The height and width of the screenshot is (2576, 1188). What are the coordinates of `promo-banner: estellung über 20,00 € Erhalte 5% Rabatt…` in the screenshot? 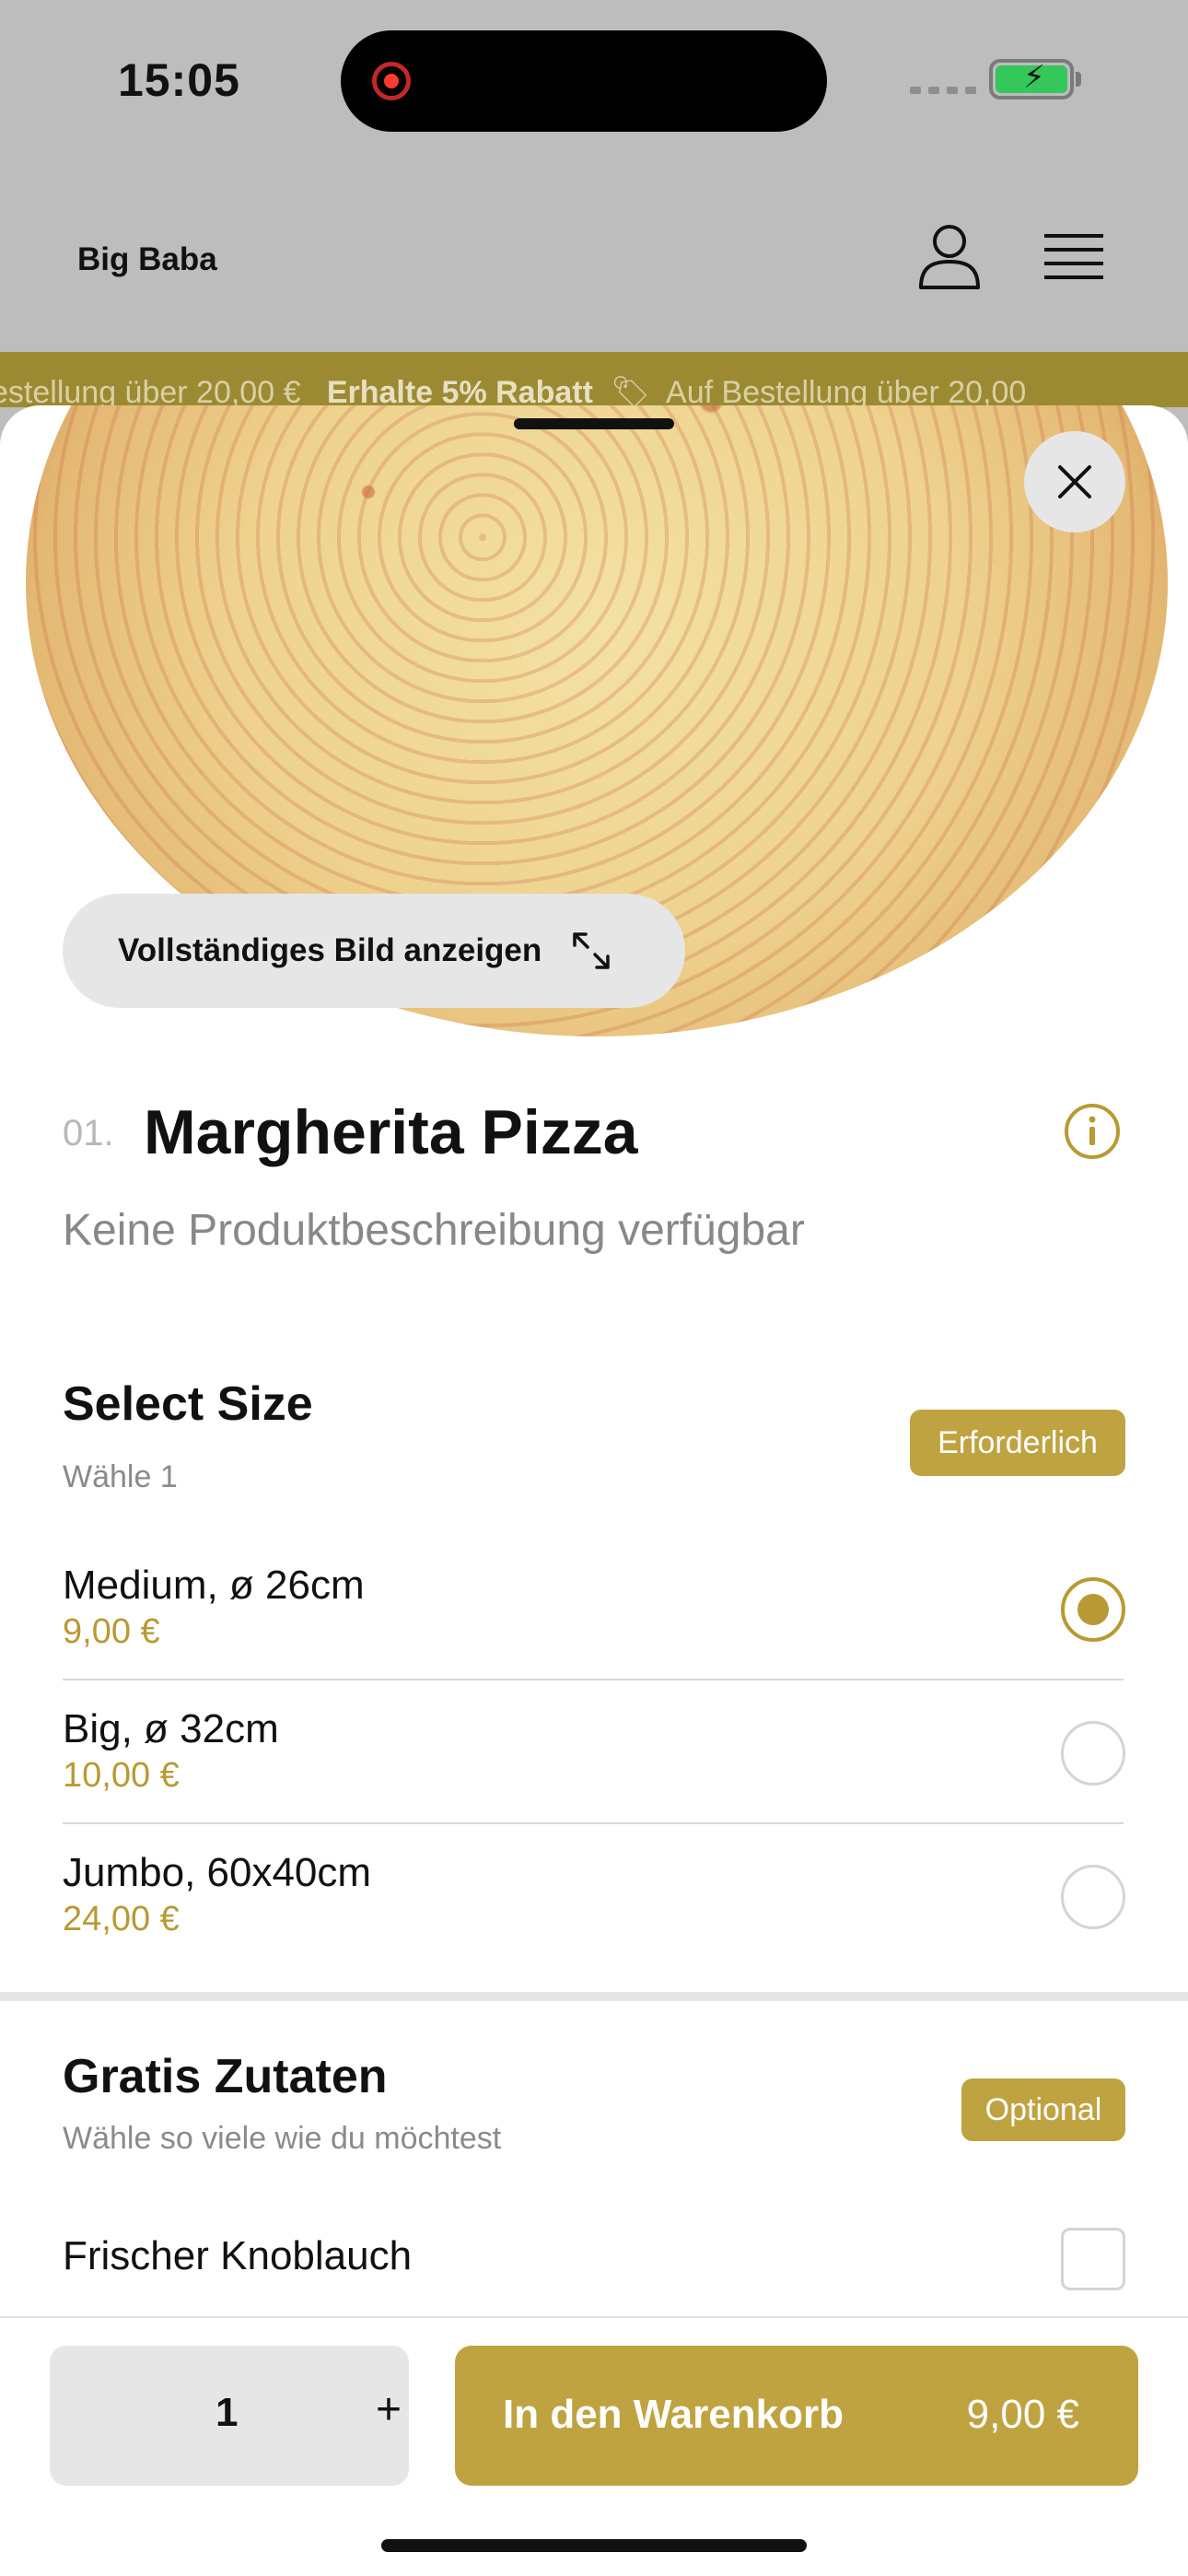 It's located at (594, 379).